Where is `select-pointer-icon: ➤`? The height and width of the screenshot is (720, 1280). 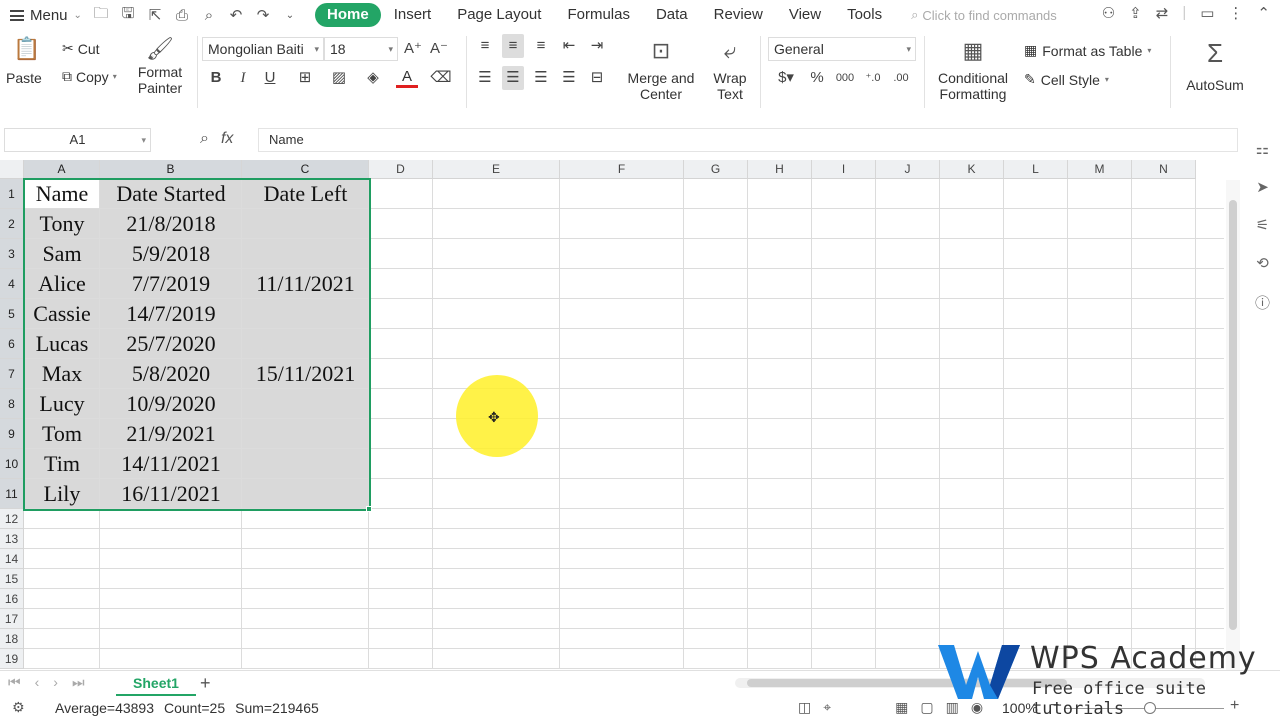
select-pointer-icon: ➤ is located at coordinates (1262, 187).